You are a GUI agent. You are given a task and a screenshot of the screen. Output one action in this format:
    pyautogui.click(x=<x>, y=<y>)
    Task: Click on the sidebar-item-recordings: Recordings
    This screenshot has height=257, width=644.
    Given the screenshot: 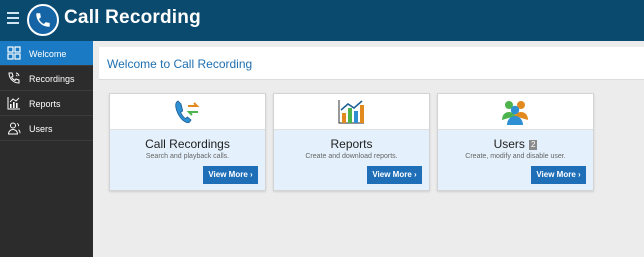 What is the action you would take?
    pyautogui.click(x=46, y=78)
    